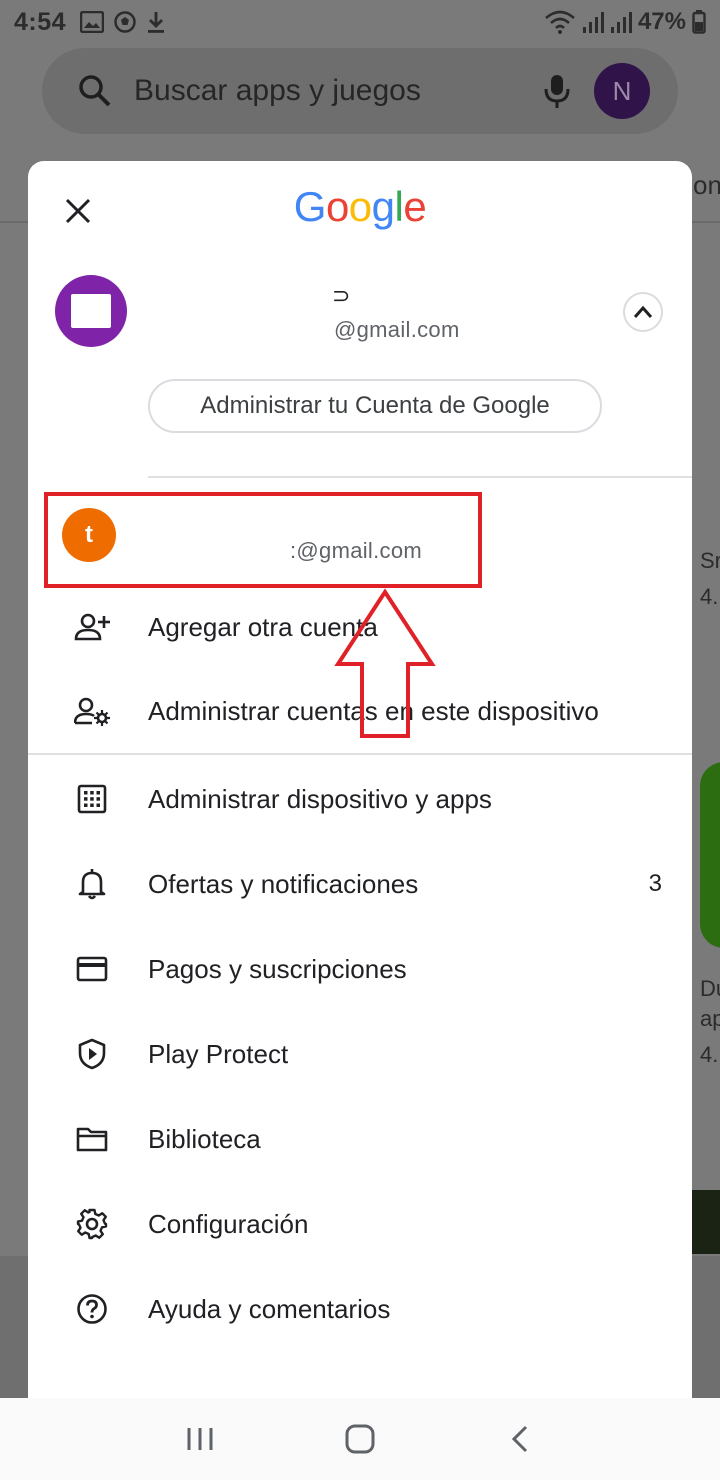  I want to click on menu-item-label: Play Protect, so click(218, 1053).